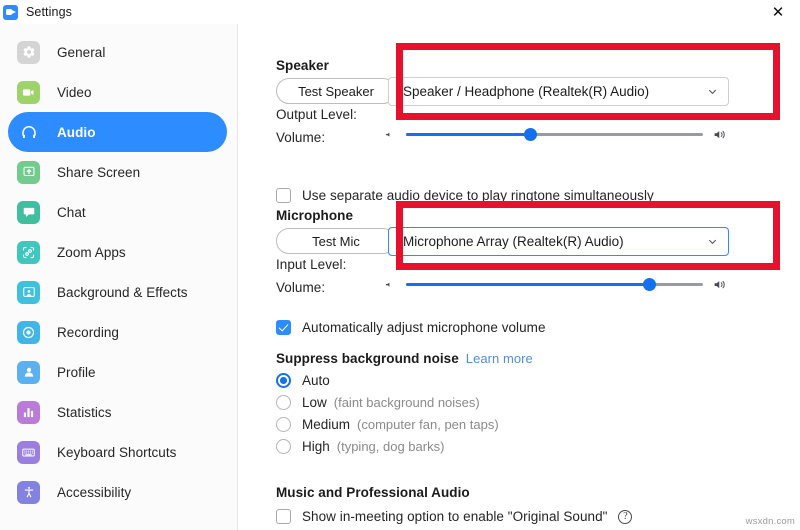  I want to click on speaker-volume-track, so click(554, 134).